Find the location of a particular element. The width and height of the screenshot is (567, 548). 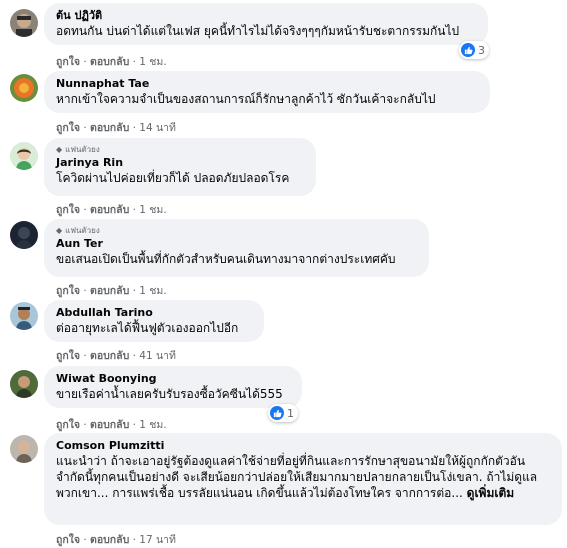

comment-text: ต่ออายุทะเลได้ฟื้นฟูตัวเองออกไปอีก is located at coordinates (147, 328).